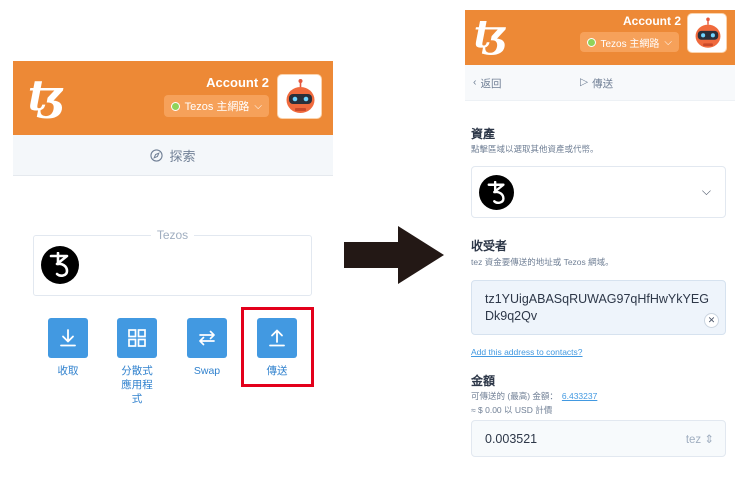  What do you see at coordinates (584, 82) in the screenshot?
I see `send-arrow-icon: ▷` at bounding box center [584, 82].